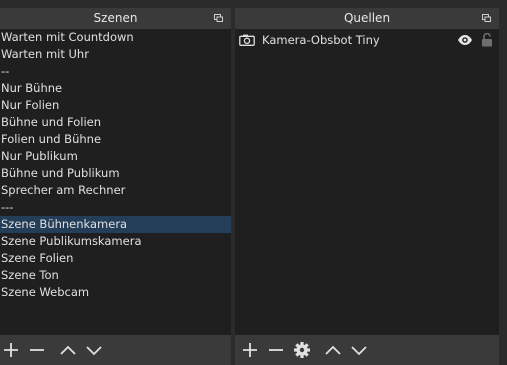  Describe the element at coordinates (115, 275) in the screenshot. I see `scene-item: Szene Ton` at that location.